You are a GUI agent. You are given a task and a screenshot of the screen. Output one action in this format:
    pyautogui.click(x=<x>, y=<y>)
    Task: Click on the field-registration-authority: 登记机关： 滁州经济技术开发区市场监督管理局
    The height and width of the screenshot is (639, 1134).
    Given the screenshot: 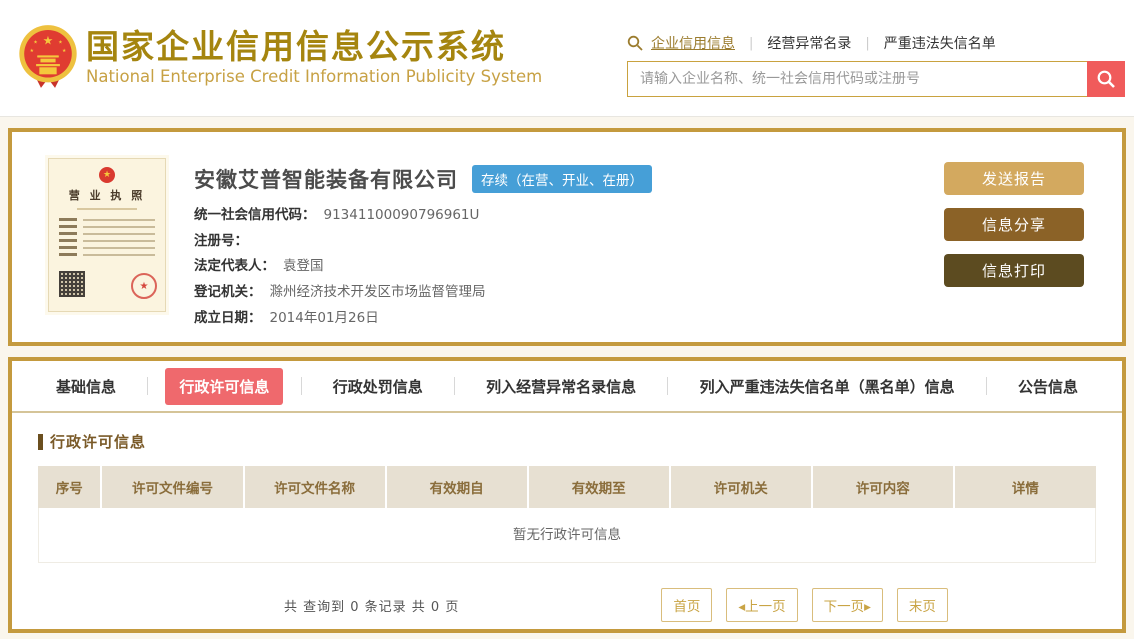 What is the action you would take?
    pyautogui.click(x=340, y=292)
    